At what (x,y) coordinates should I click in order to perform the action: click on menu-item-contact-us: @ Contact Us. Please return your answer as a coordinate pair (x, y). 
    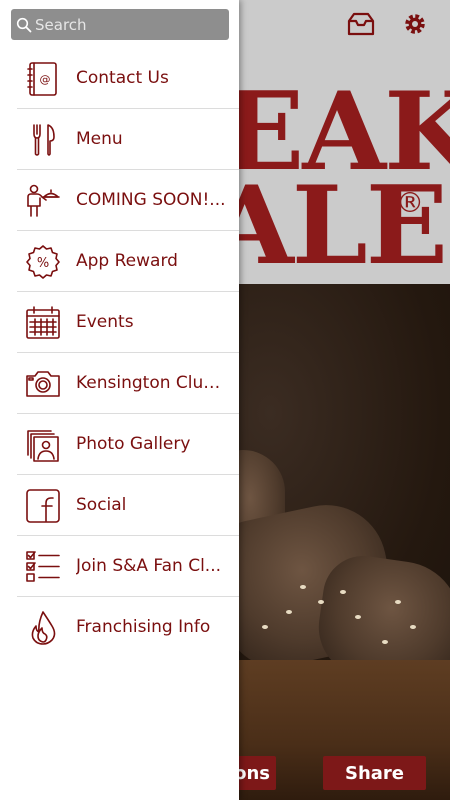
    Looking at the image, I should click on (119, 78).